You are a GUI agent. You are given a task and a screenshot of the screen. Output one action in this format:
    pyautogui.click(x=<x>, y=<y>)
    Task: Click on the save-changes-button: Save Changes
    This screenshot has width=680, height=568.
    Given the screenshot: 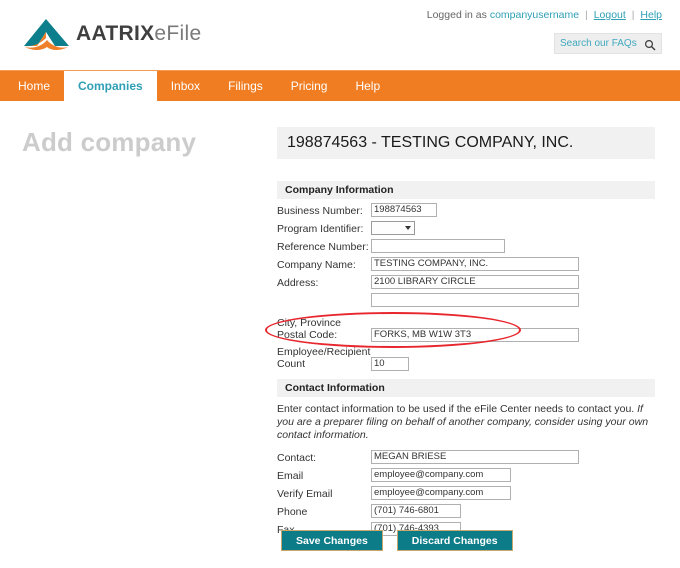 What is the action you would take?
    pyautogui.click(x=332, y=540)
    